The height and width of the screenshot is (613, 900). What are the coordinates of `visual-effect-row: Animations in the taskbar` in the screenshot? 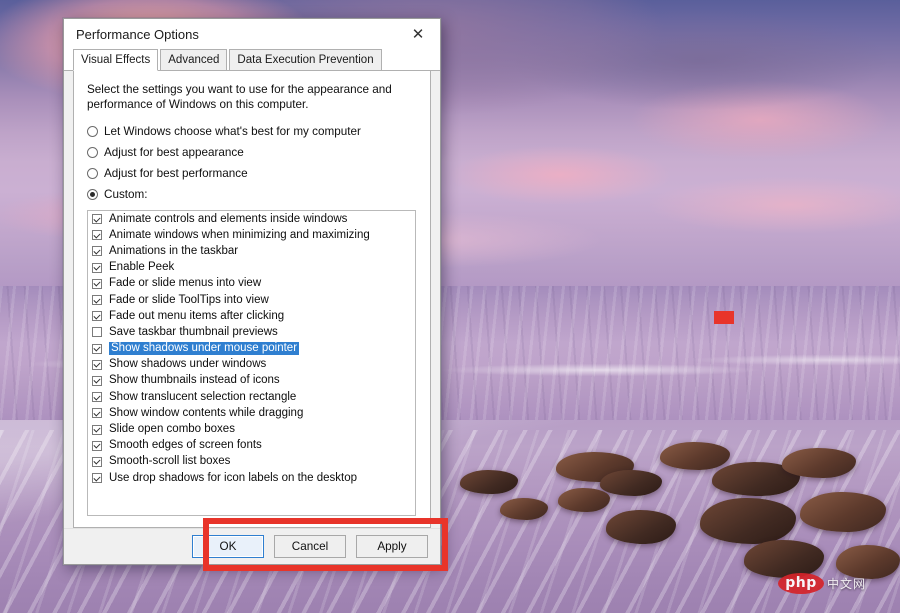 It's located at (251, 251).